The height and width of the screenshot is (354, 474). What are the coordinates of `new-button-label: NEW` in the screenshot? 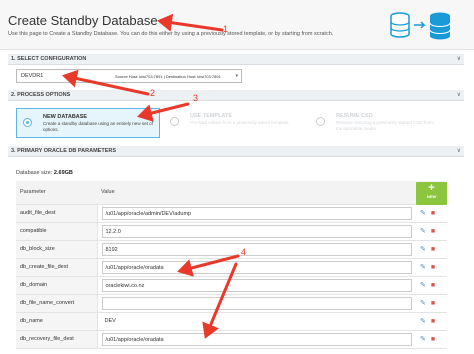 It's located at (431, 196).